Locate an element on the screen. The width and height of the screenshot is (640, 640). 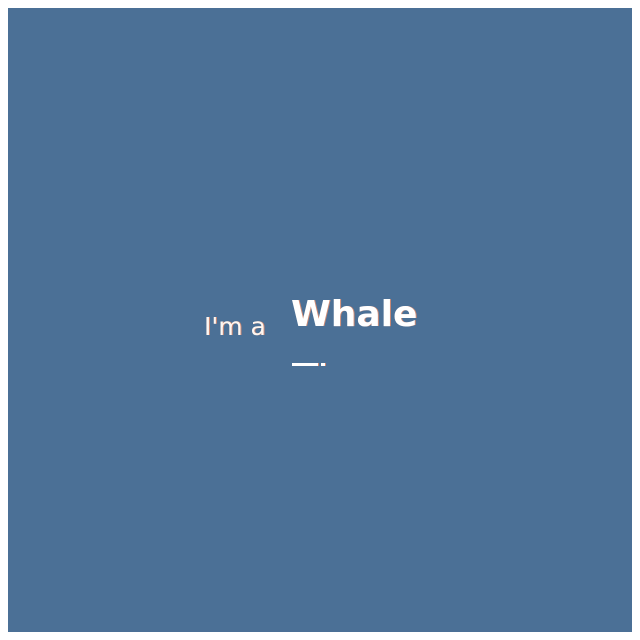
typing-cursor-dot is located at coordinates (323, 364).